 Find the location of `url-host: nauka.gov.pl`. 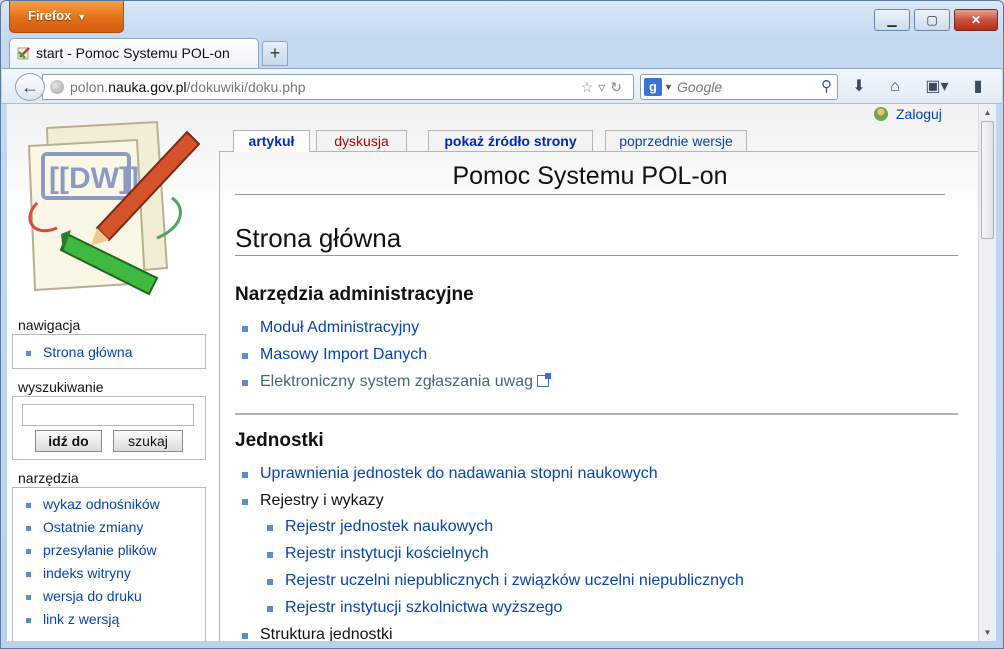

url-host: nauka.gov.pl is located at coordinates (147, 87).